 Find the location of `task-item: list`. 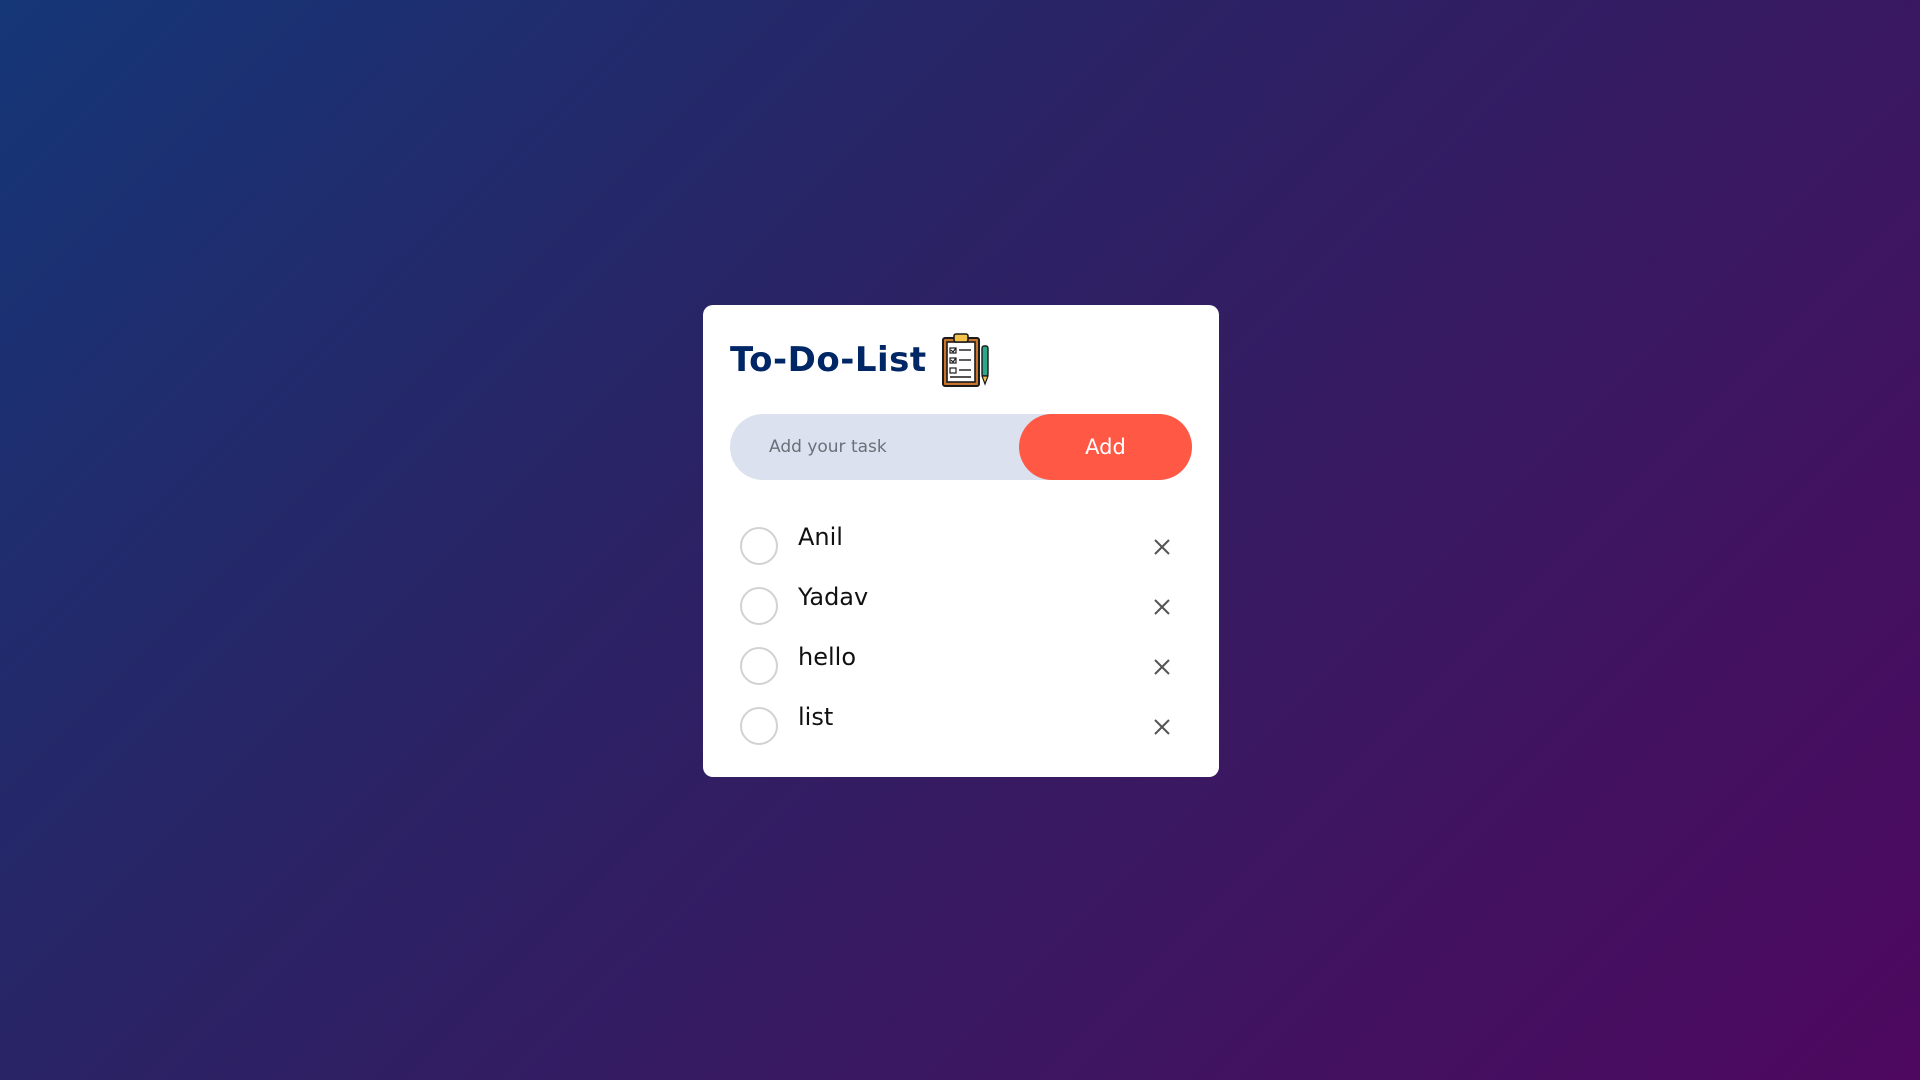

task-item: list is located at coordinates (961, 734).